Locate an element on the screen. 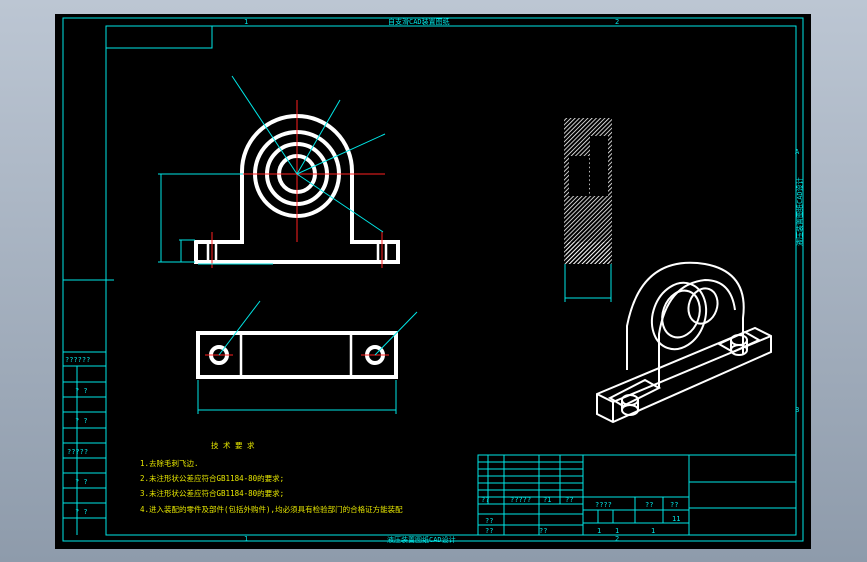 Image resolution: width=867 pixels, height=562 pixels. zone-mark-top-1: 1 is located at coordinates (246, 22).